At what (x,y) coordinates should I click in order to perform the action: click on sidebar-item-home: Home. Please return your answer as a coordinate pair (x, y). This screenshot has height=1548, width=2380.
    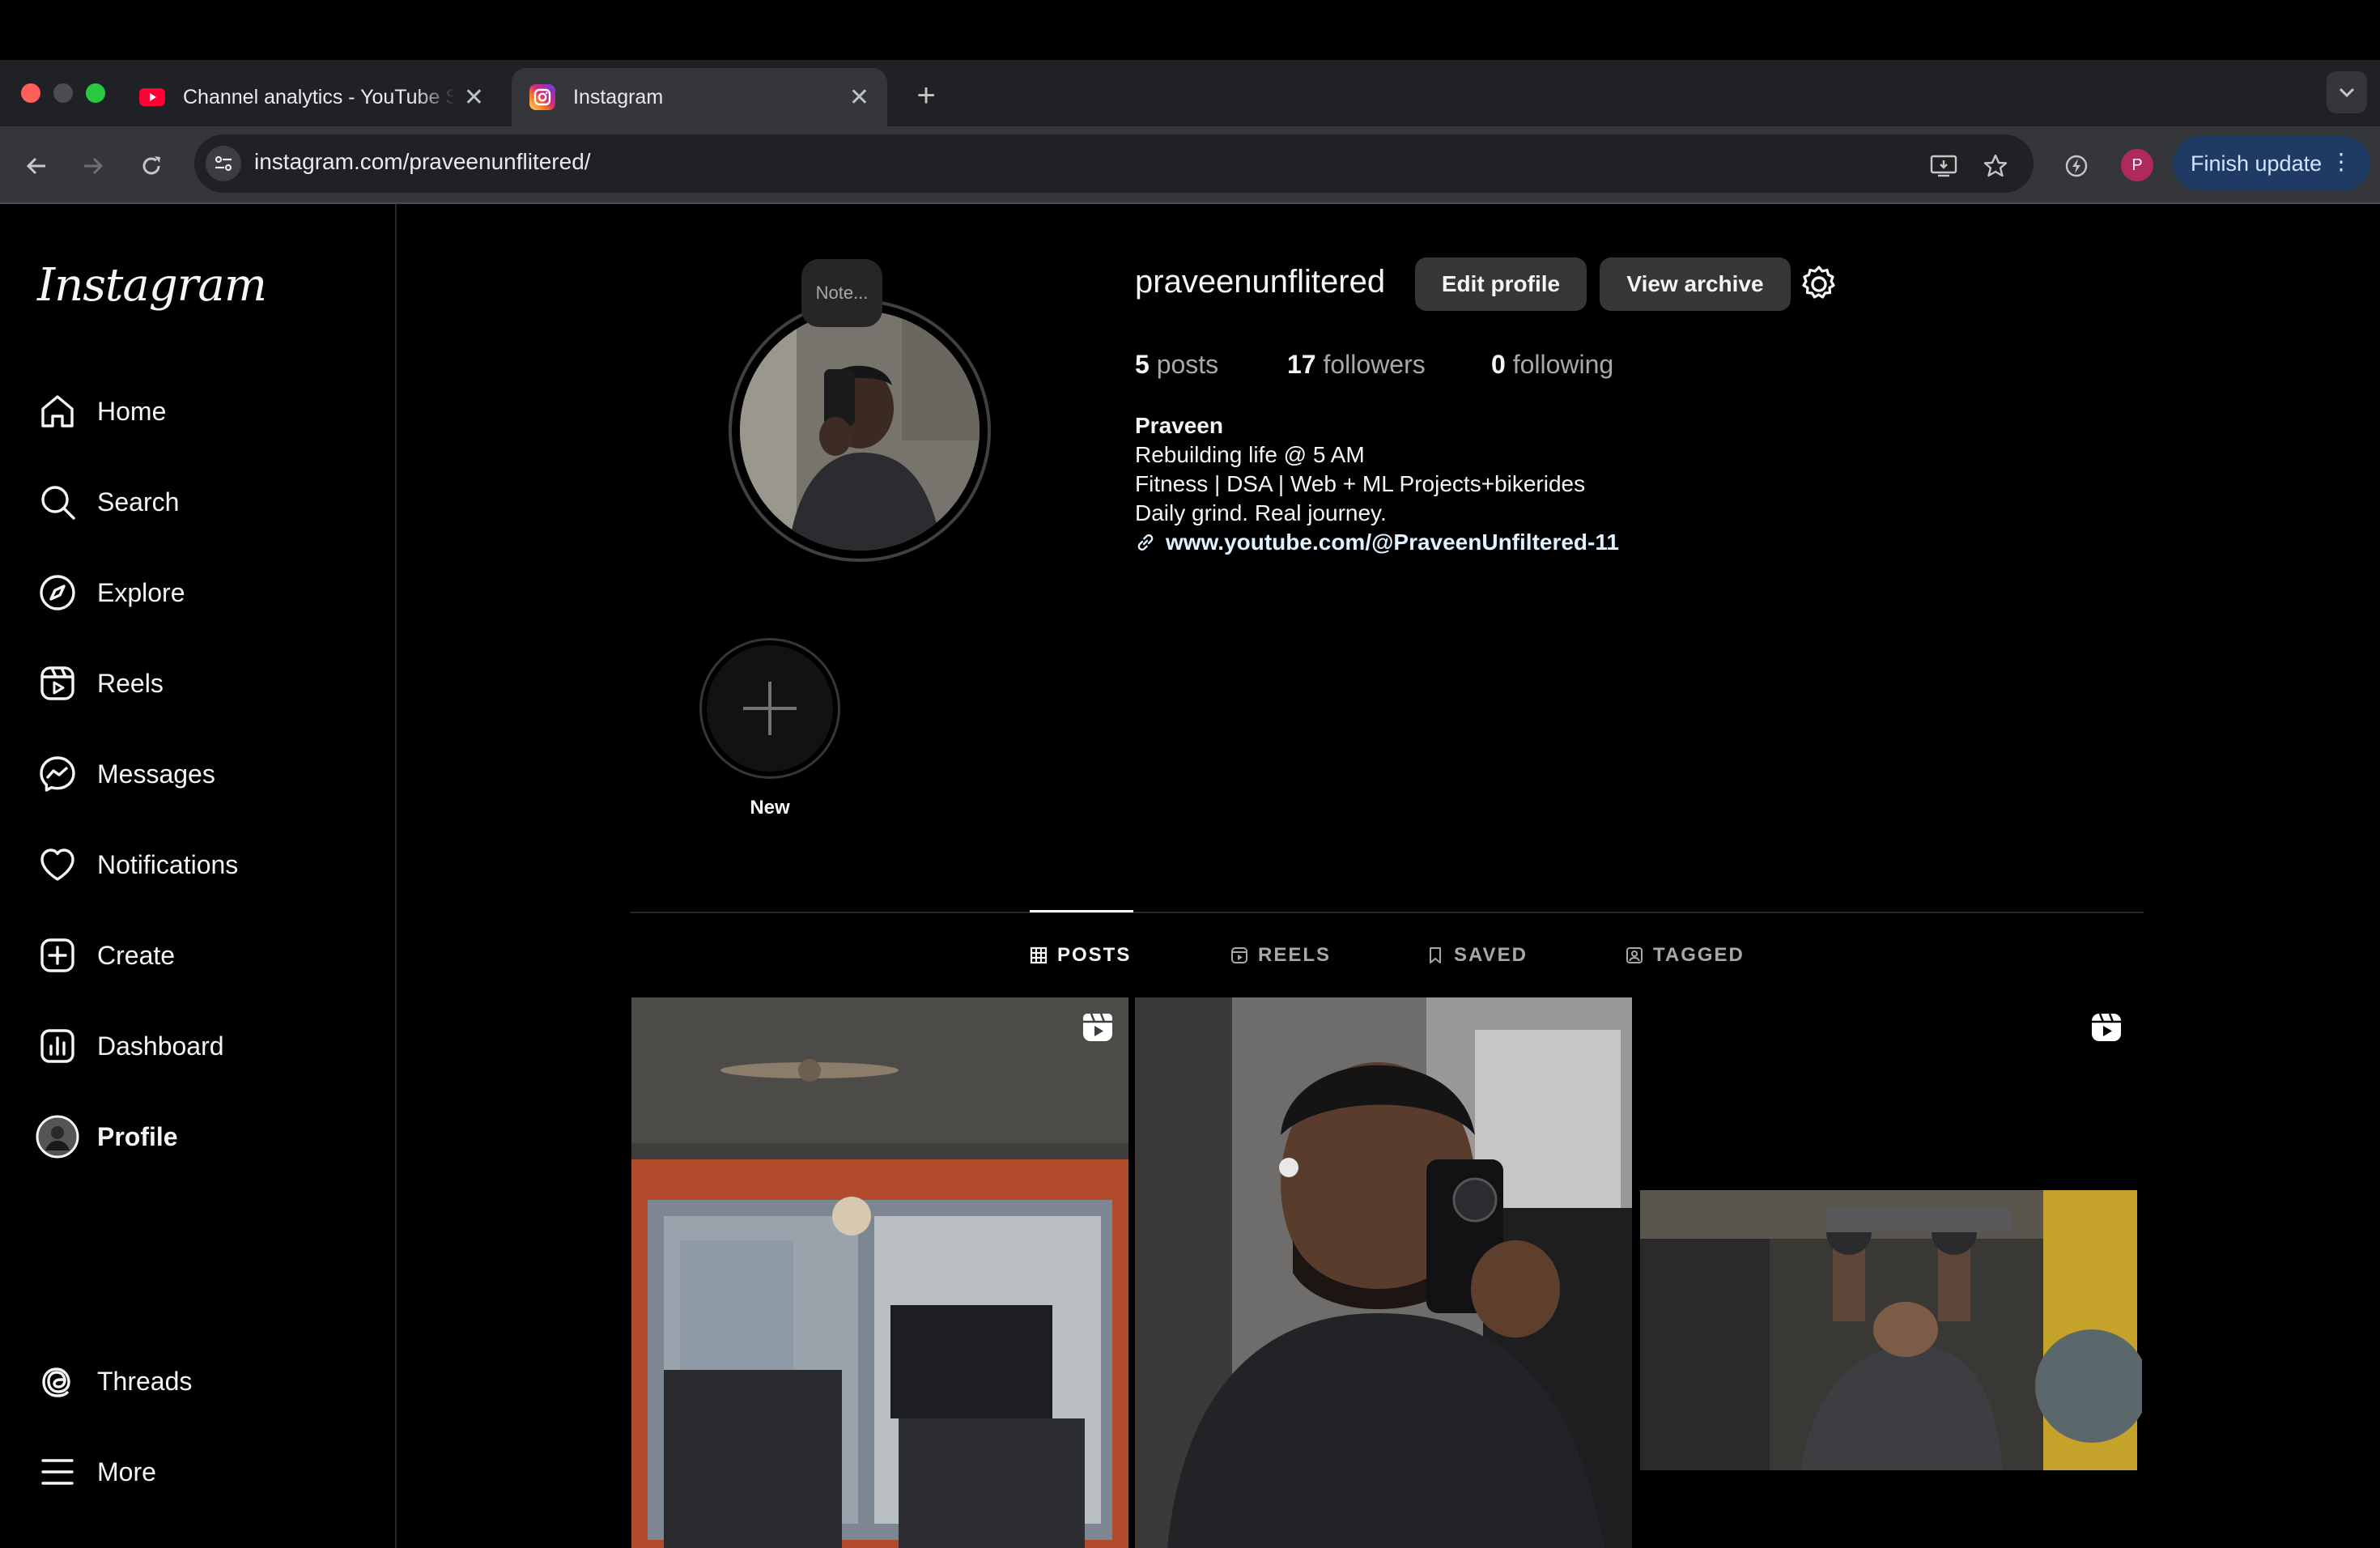
    Looking at the image, I should click on (101, 411).